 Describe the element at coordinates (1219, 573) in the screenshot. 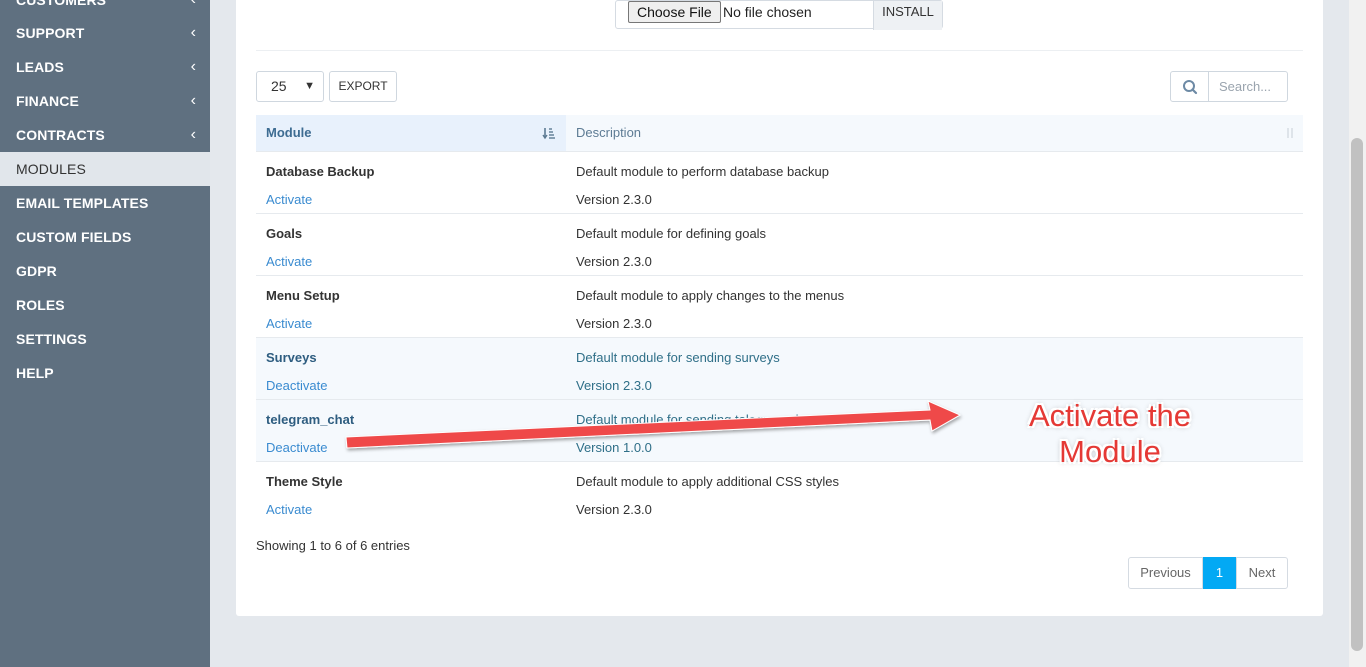

I see `page-1-button: 1` at that location.